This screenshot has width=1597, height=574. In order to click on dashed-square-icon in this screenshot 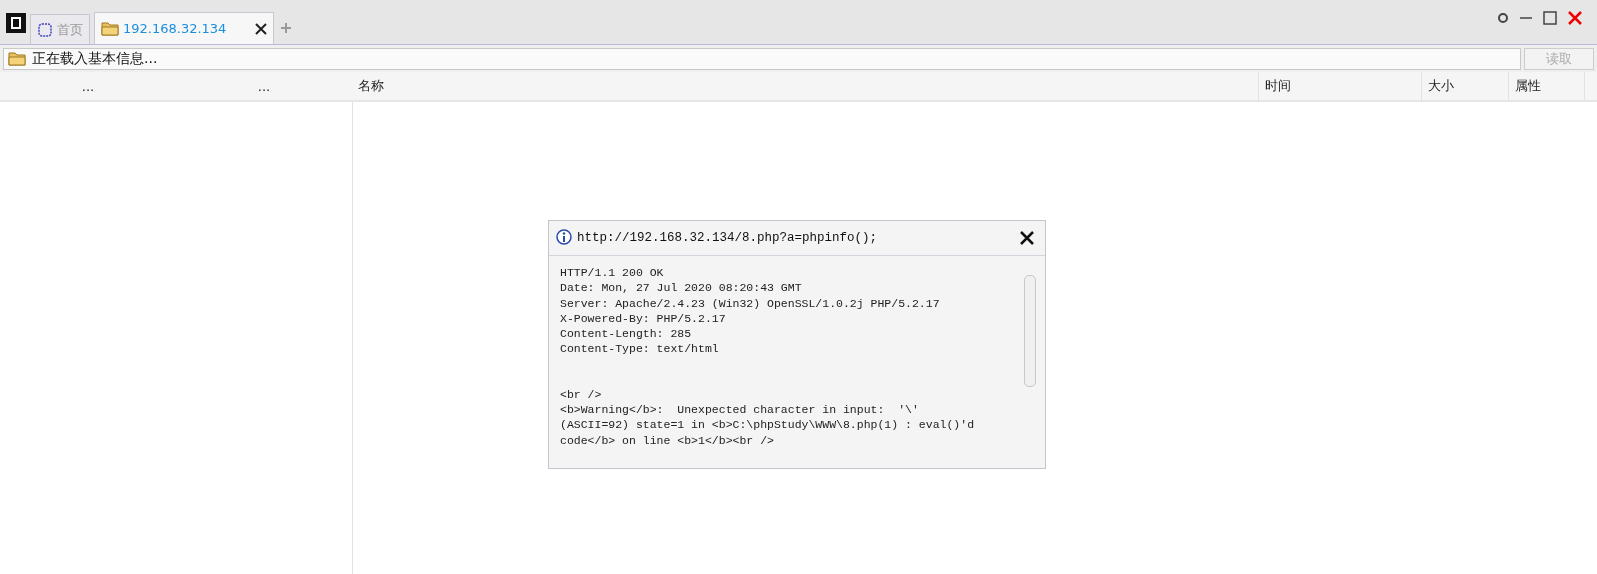, I will do `click(45, 29)`.